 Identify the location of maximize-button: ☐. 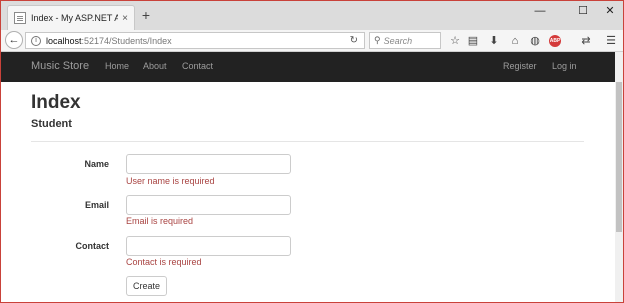
(583, 11).